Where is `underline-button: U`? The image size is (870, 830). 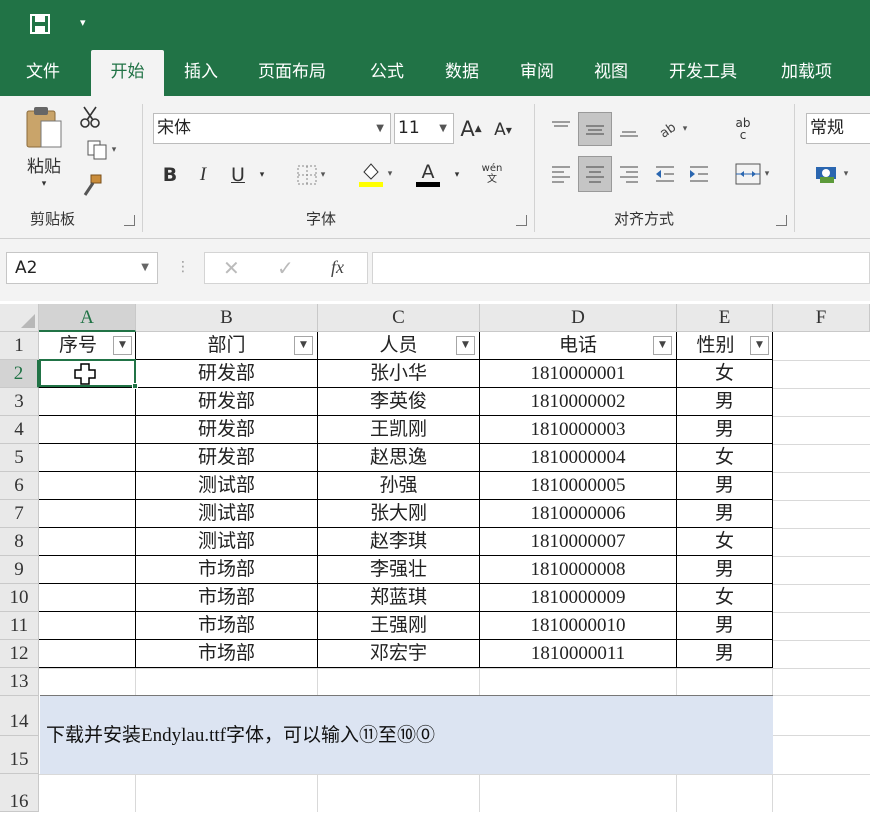 underline-button: U is located at coordinates (238, 175).